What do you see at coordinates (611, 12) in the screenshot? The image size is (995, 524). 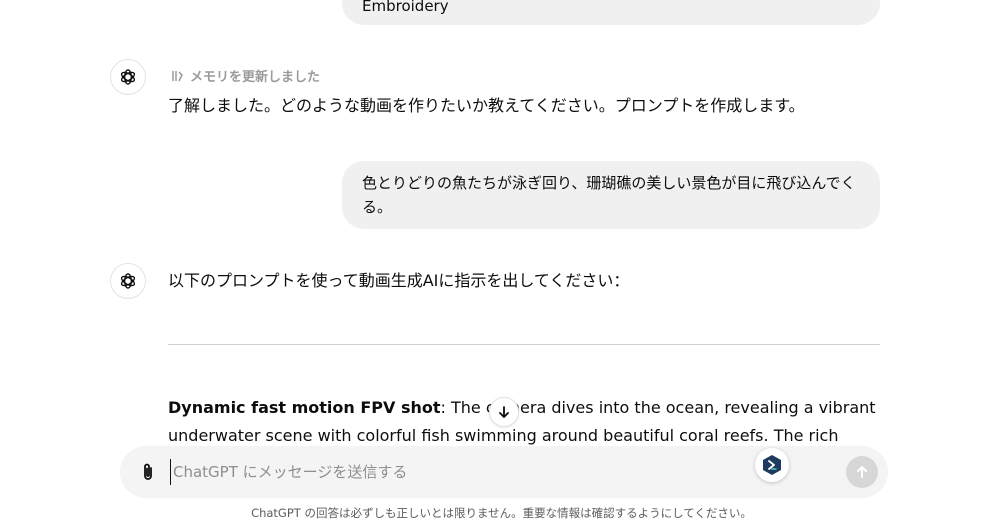 I see `user-message-bubble: Embroidery` at bounding box center [611, 12].